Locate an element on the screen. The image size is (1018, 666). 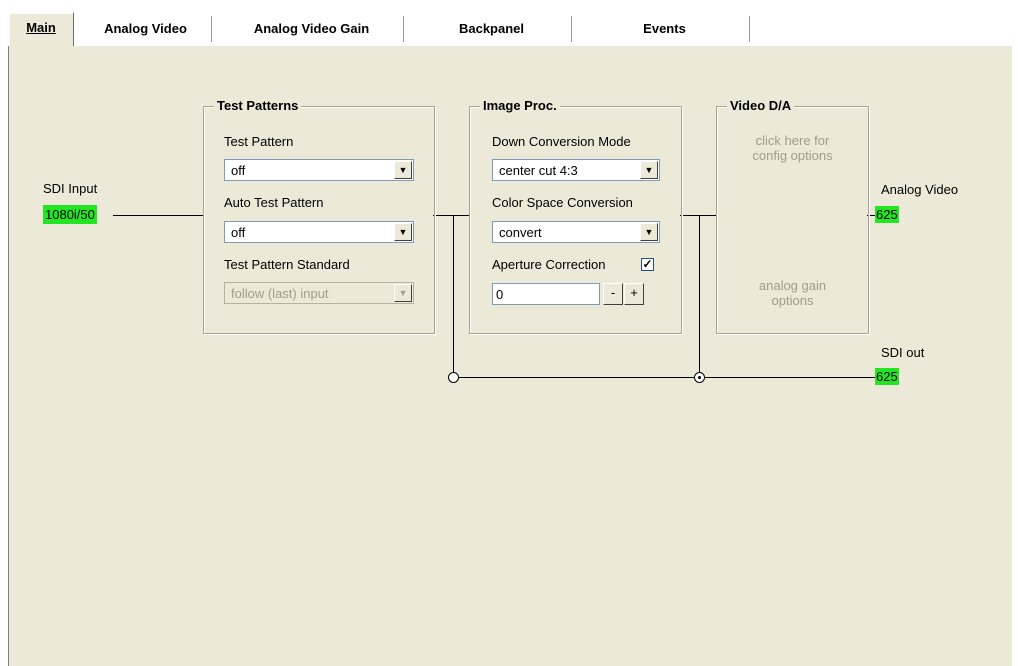
auto-test-pattern-value: off is located at coordinates (238, 232).